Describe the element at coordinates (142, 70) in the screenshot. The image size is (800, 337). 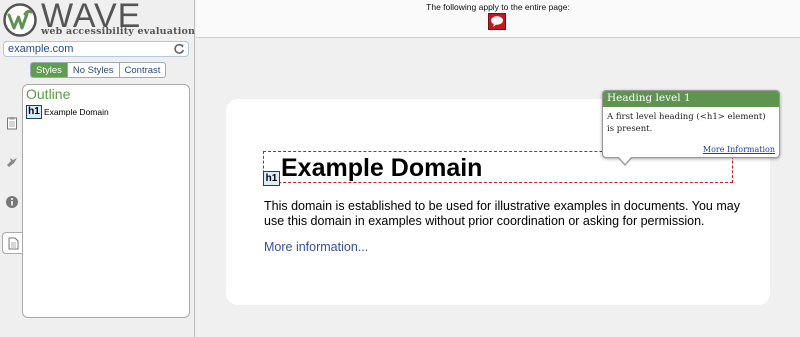
I see `tab-contrast: Contrast` at that location.